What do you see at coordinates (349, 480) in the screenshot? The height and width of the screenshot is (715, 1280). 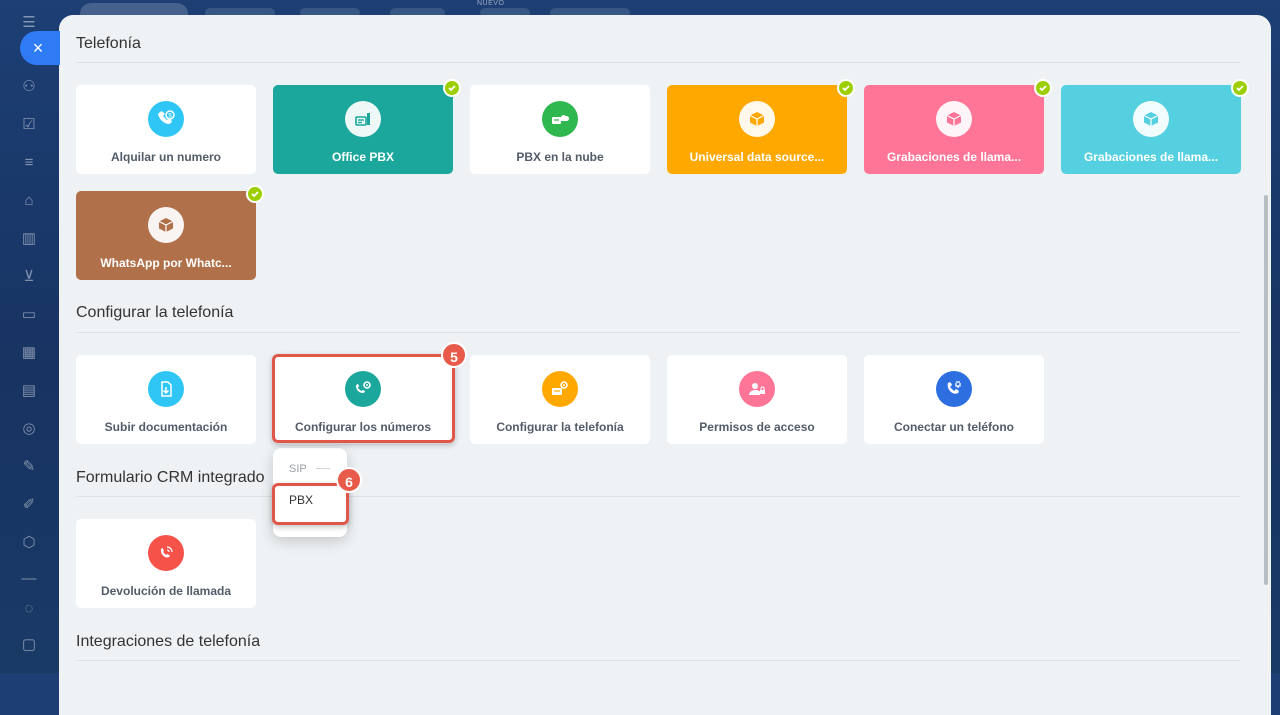 I see `step-badge-6: 6` at bounding box center [349, 480].